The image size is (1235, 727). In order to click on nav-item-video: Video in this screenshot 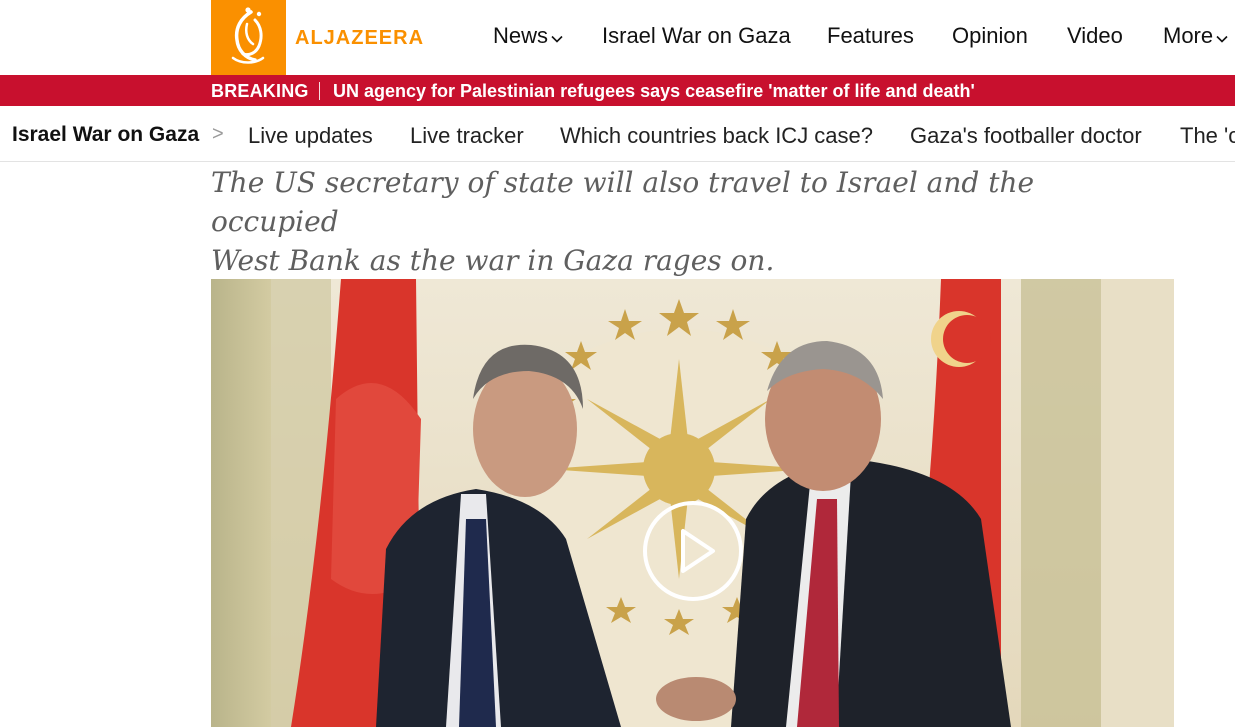, I will do `click(1095, 36)`.